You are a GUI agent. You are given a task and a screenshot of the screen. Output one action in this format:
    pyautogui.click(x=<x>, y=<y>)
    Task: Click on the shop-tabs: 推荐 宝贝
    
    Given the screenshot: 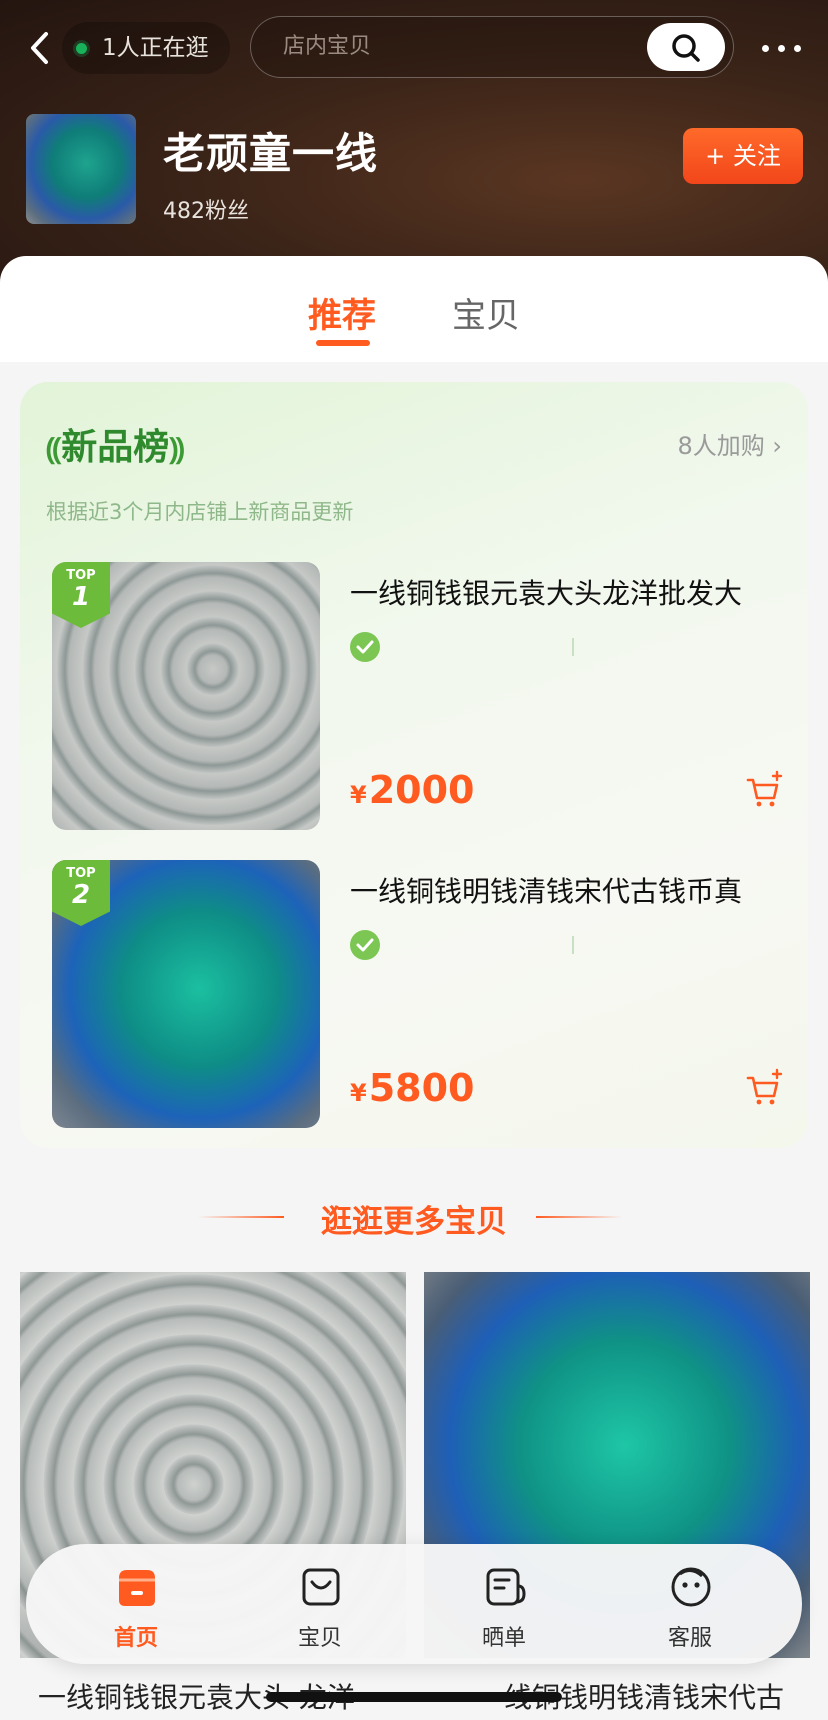 What is the action you would take?
    pyautogui.click(x=414, y=309)
    